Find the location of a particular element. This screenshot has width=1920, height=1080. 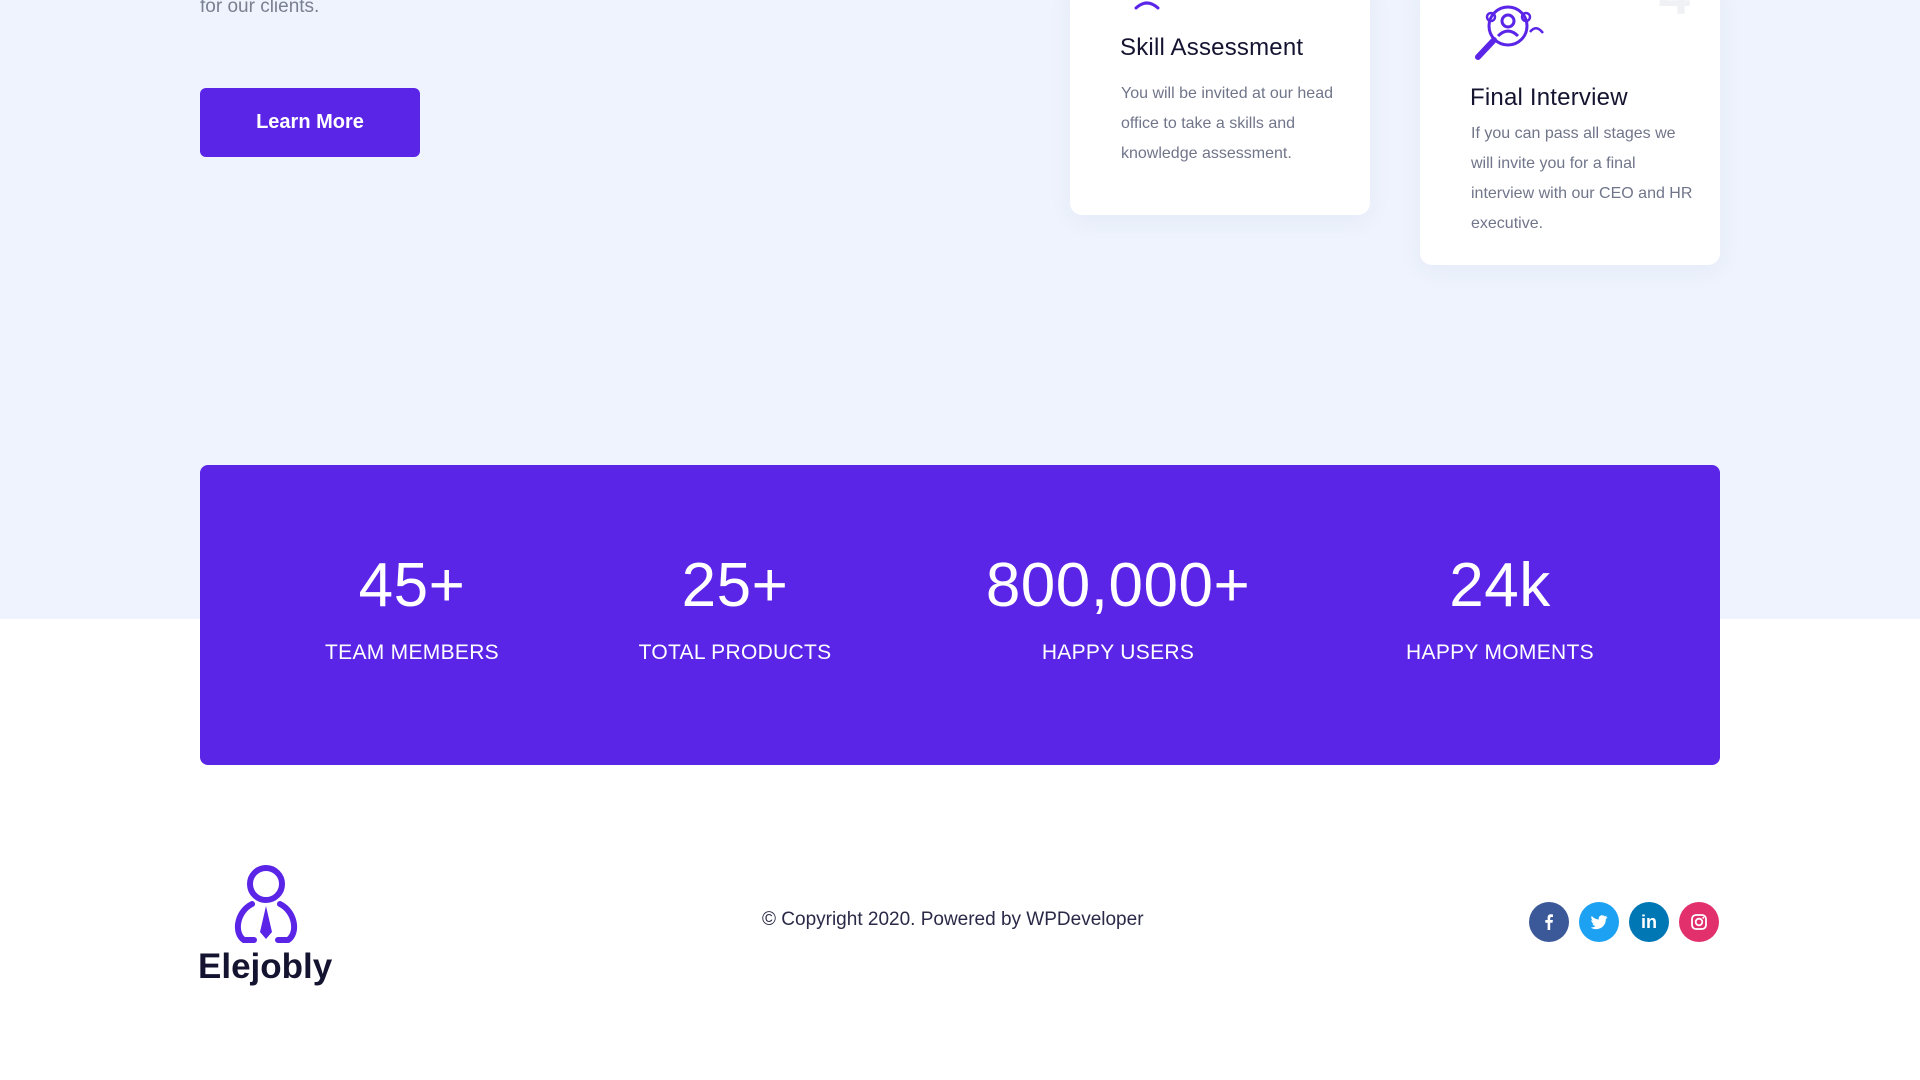

social-links: in is located at coordinates (1624, 922).